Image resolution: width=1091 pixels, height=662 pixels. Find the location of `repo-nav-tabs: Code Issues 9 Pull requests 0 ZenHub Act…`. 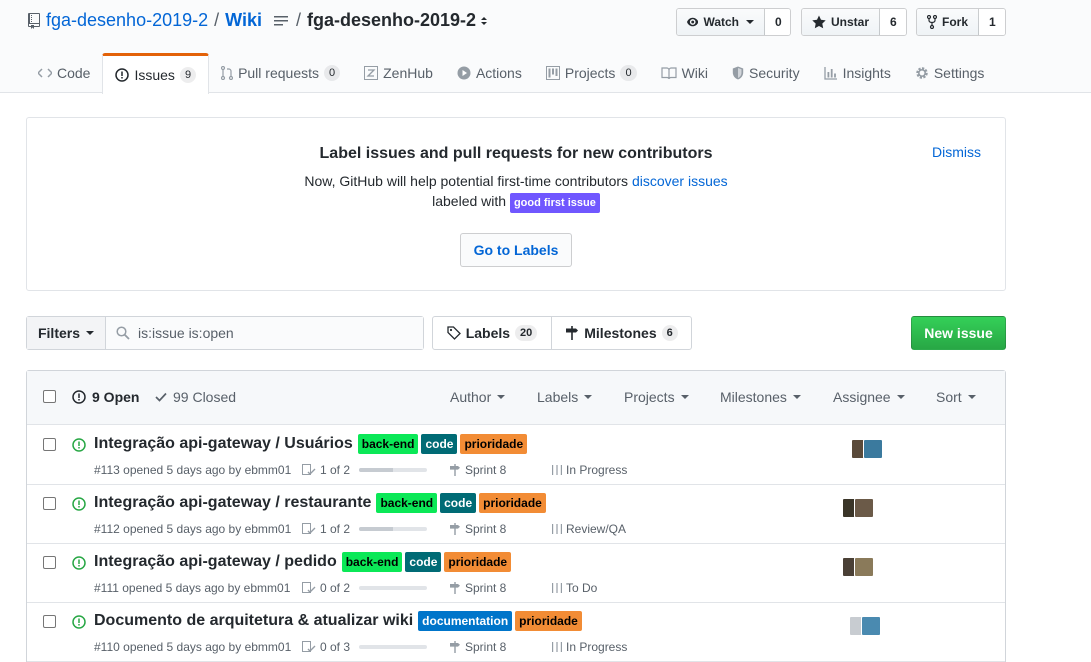

repo-nav-tabs: Code Issues 9 Pull requests 0 ZenHub Act… is located at coordinates (511, 73).